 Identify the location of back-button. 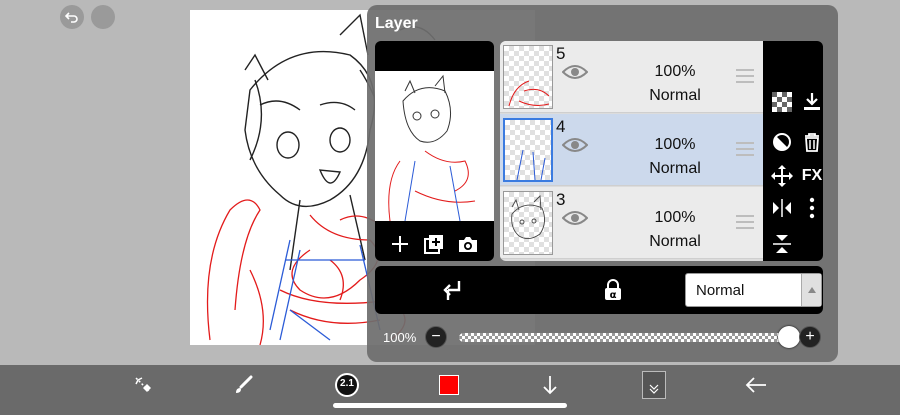
(756, 385).